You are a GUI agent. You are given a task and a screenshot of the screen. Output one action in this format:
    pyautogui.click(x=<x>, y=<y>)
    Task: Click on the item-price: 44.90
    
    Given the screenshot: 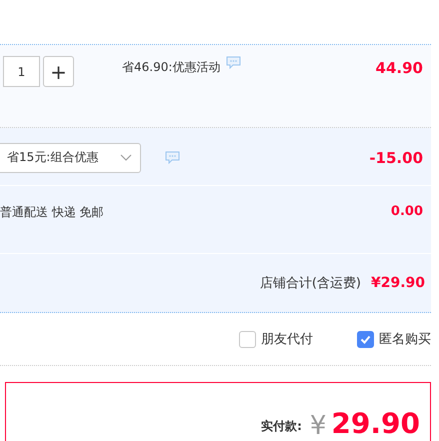 What is the action you would take?
    pyautogui.click(x=399, y=68)
    